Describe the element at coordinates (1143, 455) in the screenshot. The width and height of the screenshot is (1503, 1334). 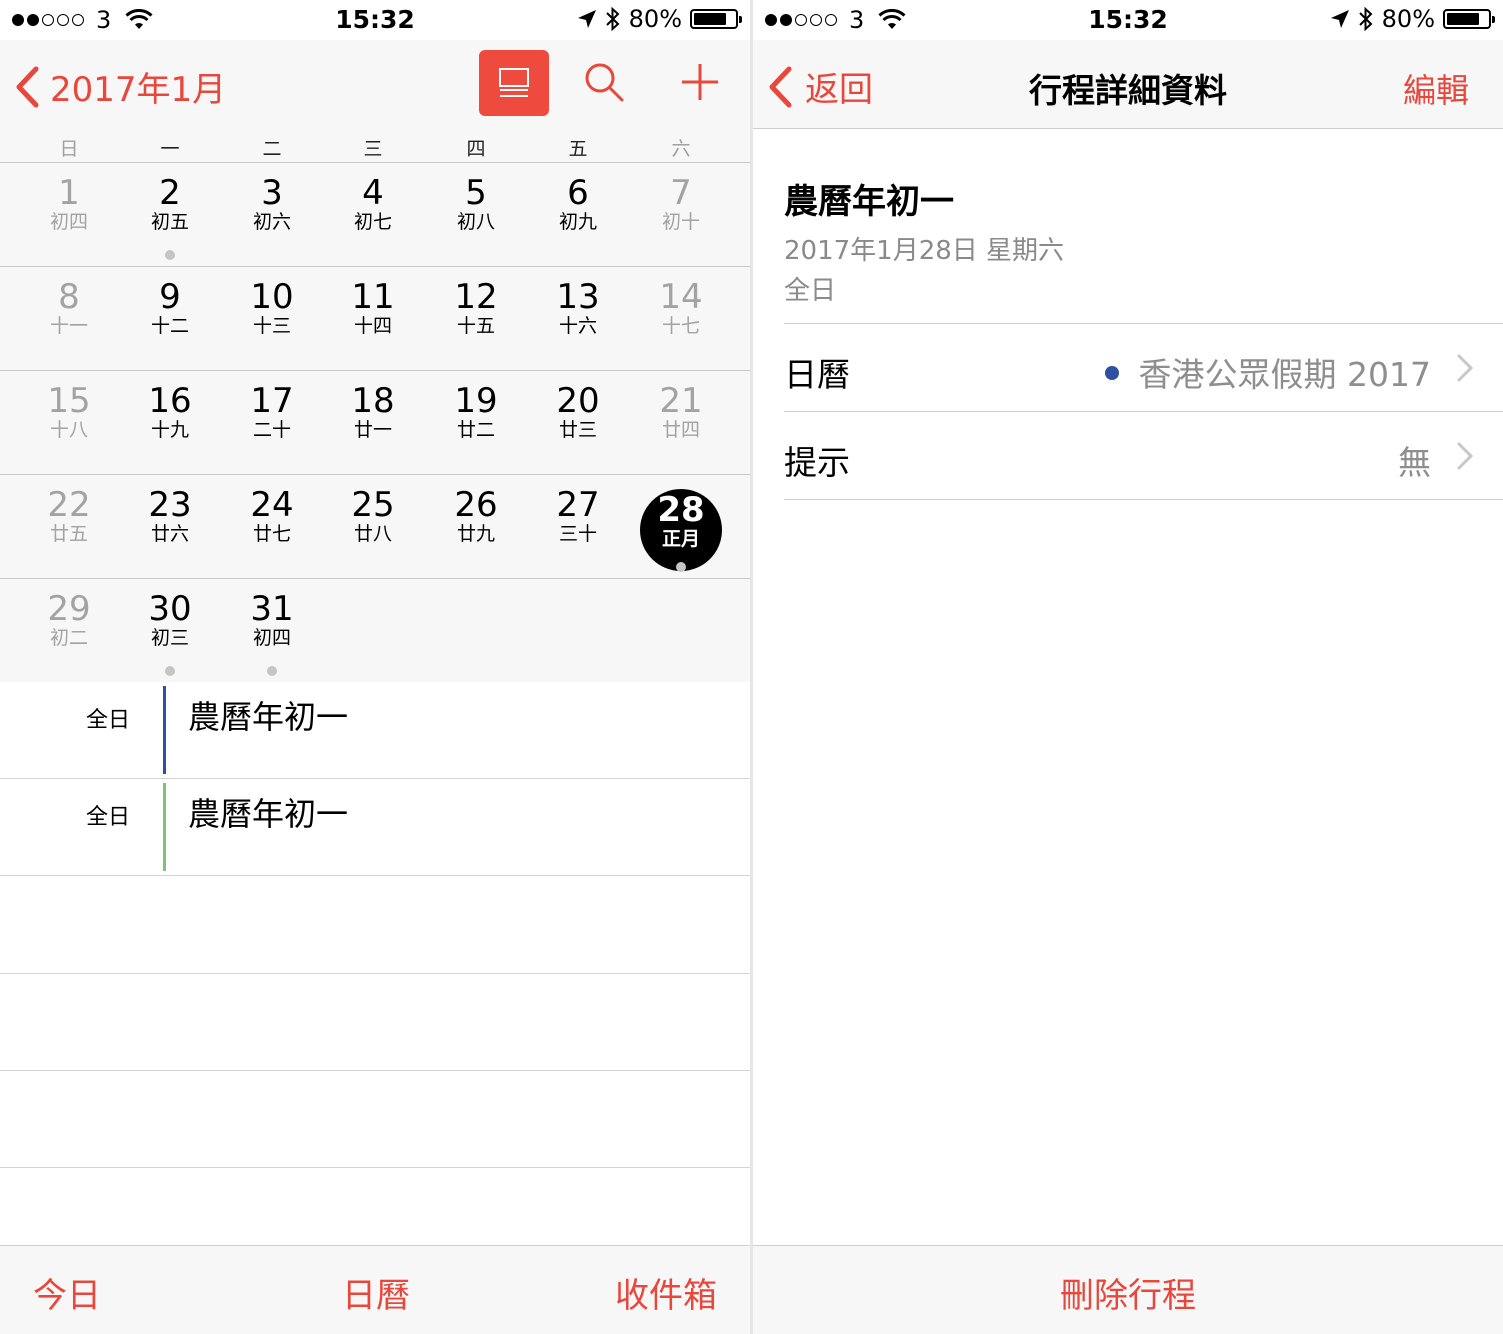
I see `alert-row: 提示 無` at that location.